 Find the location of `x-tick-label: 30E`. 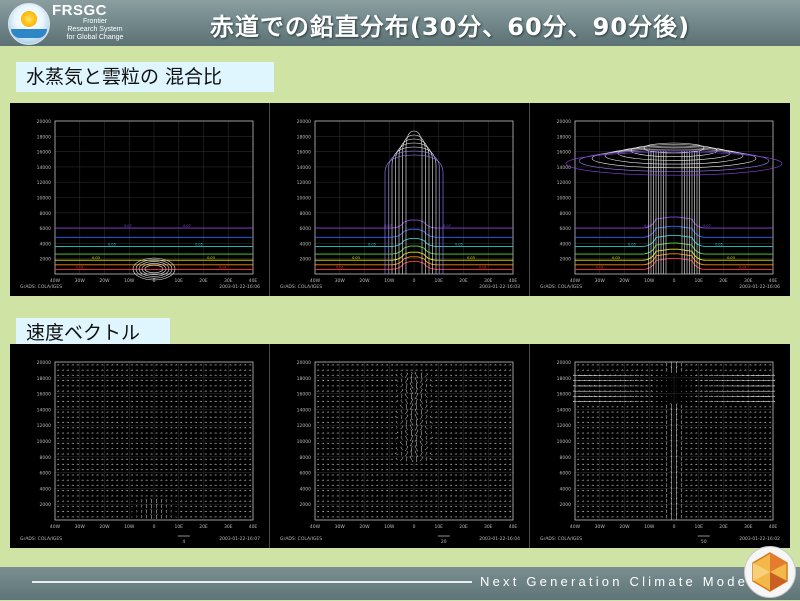

x-tick-label: 30E is located at coordinates (488, 281).